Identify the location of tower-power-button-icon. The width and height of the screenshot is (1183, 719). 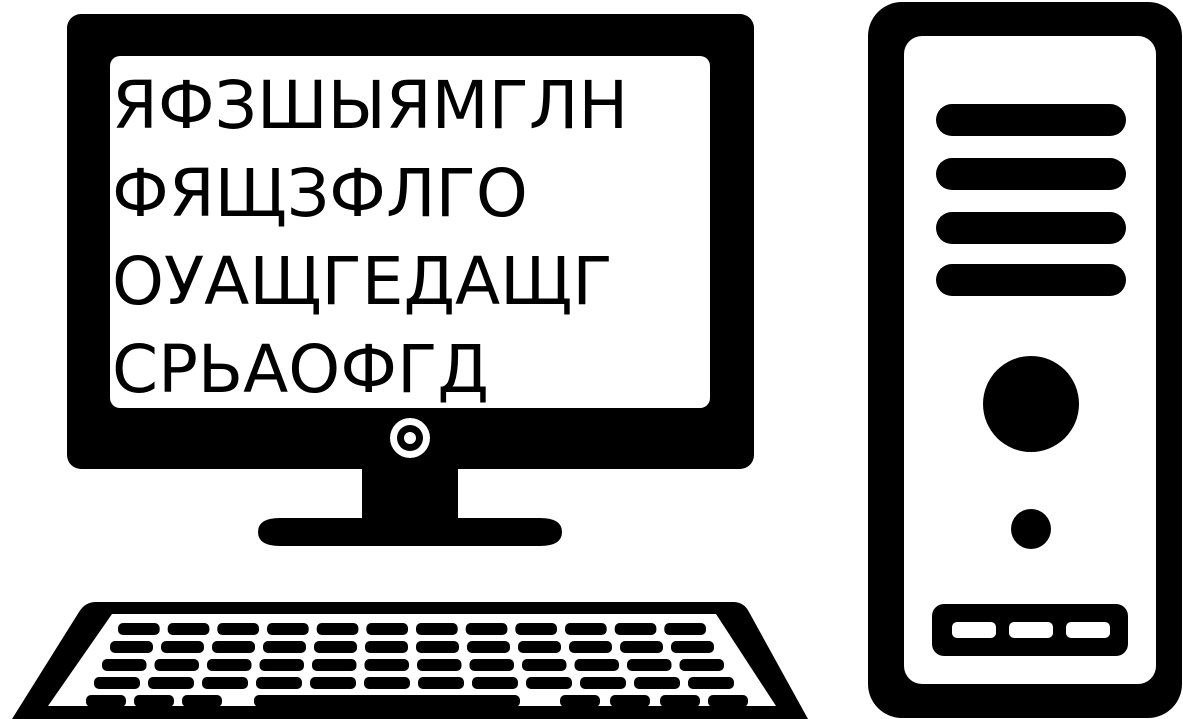
(1031, 404).